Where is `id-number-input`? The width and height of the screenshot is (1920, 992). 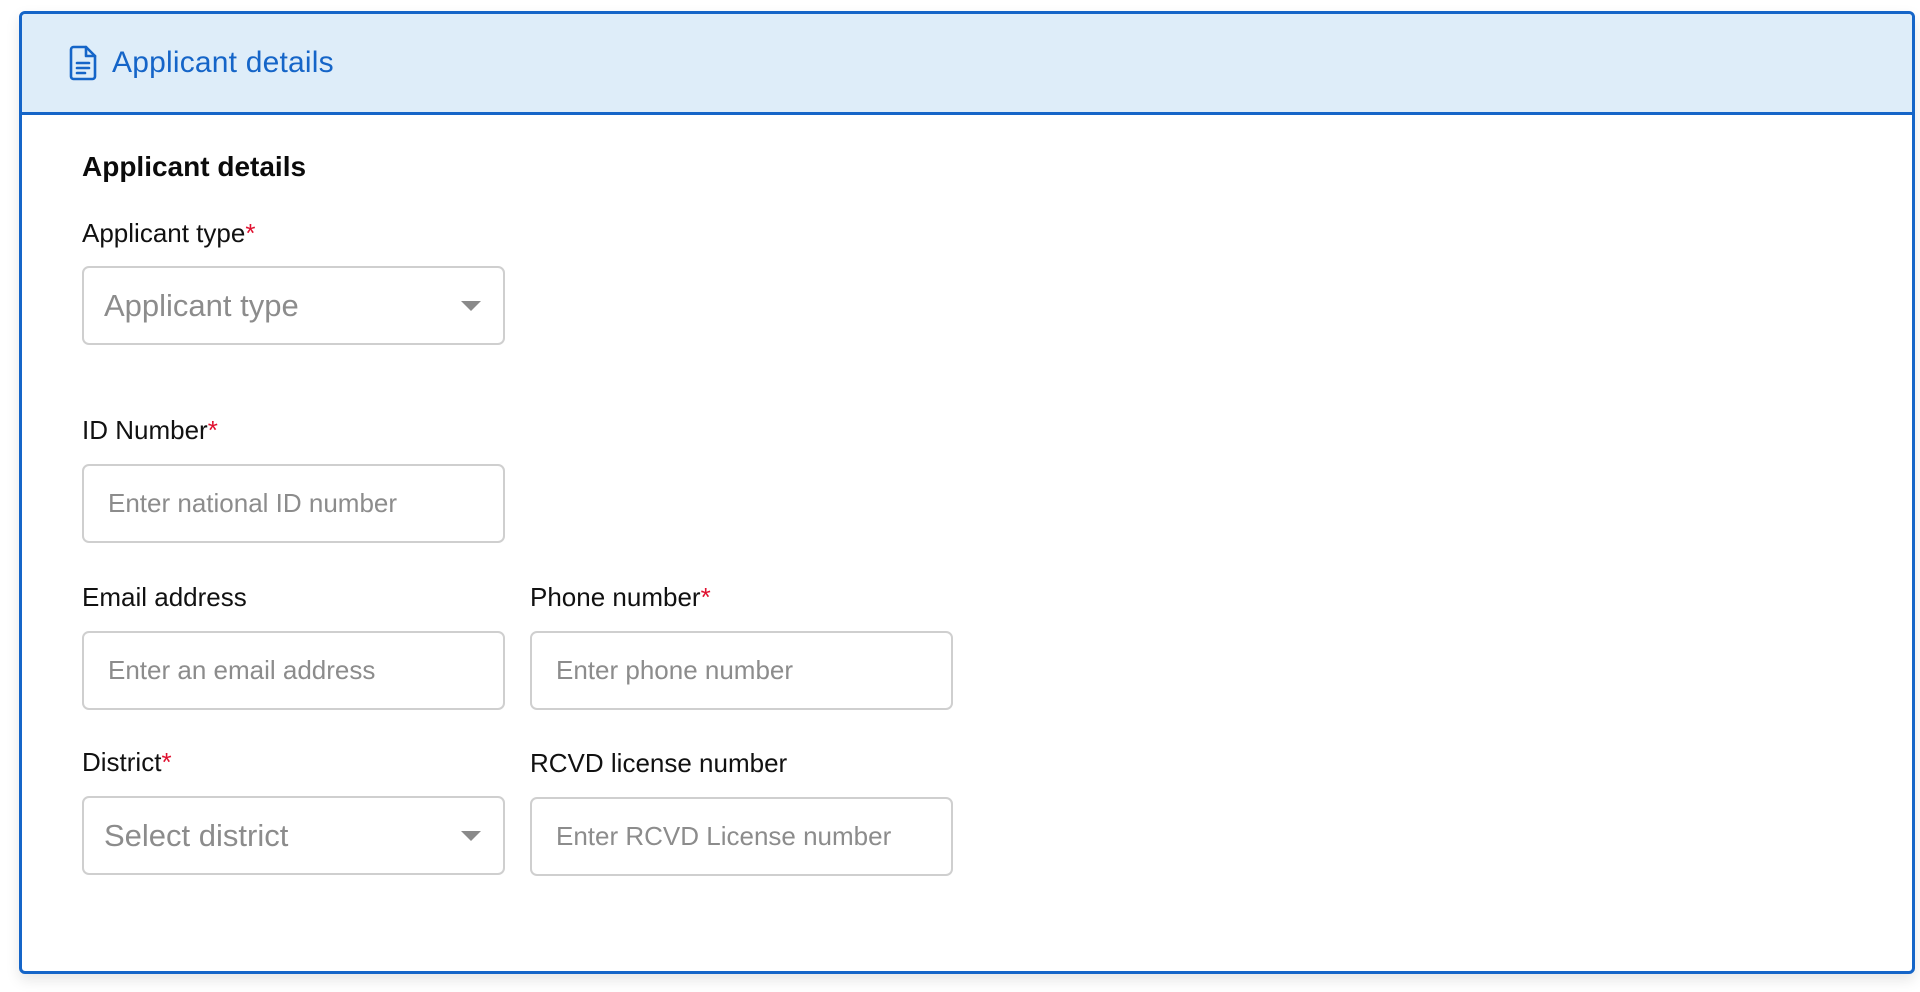
id-number-input is located at coordinates (293, 503).